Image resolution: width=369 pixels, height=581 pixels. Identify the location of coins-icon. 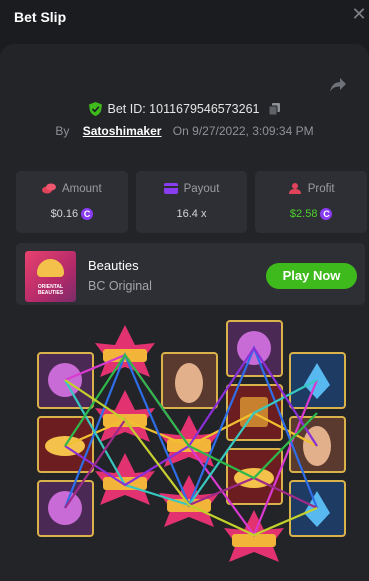
(49, 188).